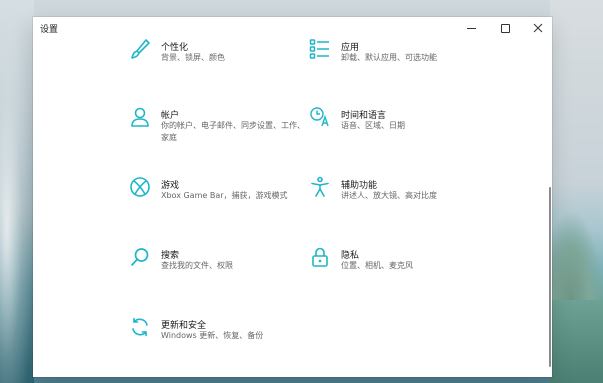  Describe the element at coordinates (320, 257) in the screenshot. I see `lock-icon` at that location.